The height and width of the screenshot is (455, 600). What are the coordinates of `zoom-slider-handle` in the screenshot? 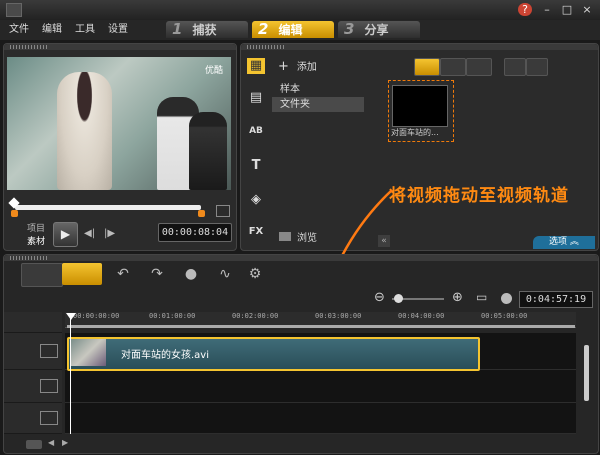 It's located at (398, 298).